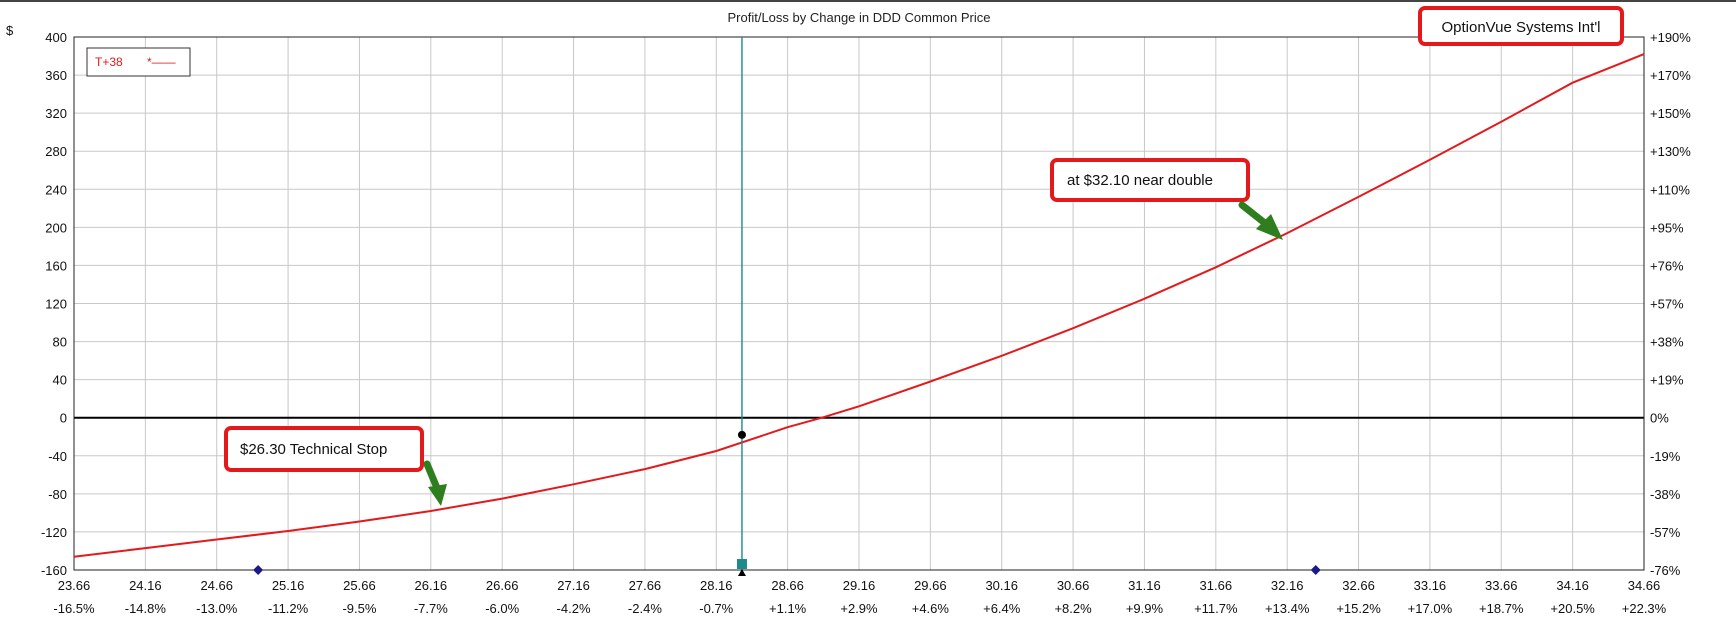  I want to click on x-tick-pct-label: +22.3%, so click(1644, 608).